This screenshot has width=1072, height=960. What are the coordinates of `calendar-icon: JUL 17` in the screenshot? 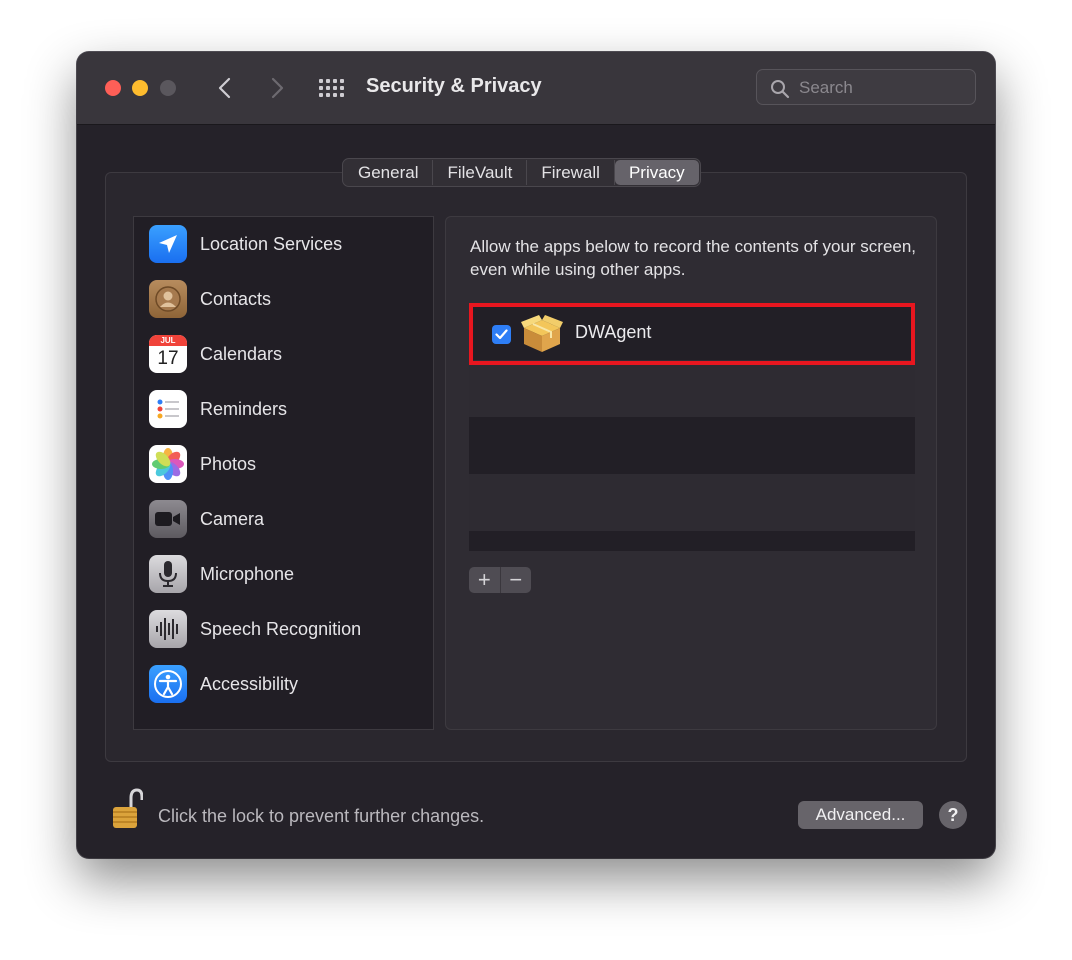 It's located at (168, 354).